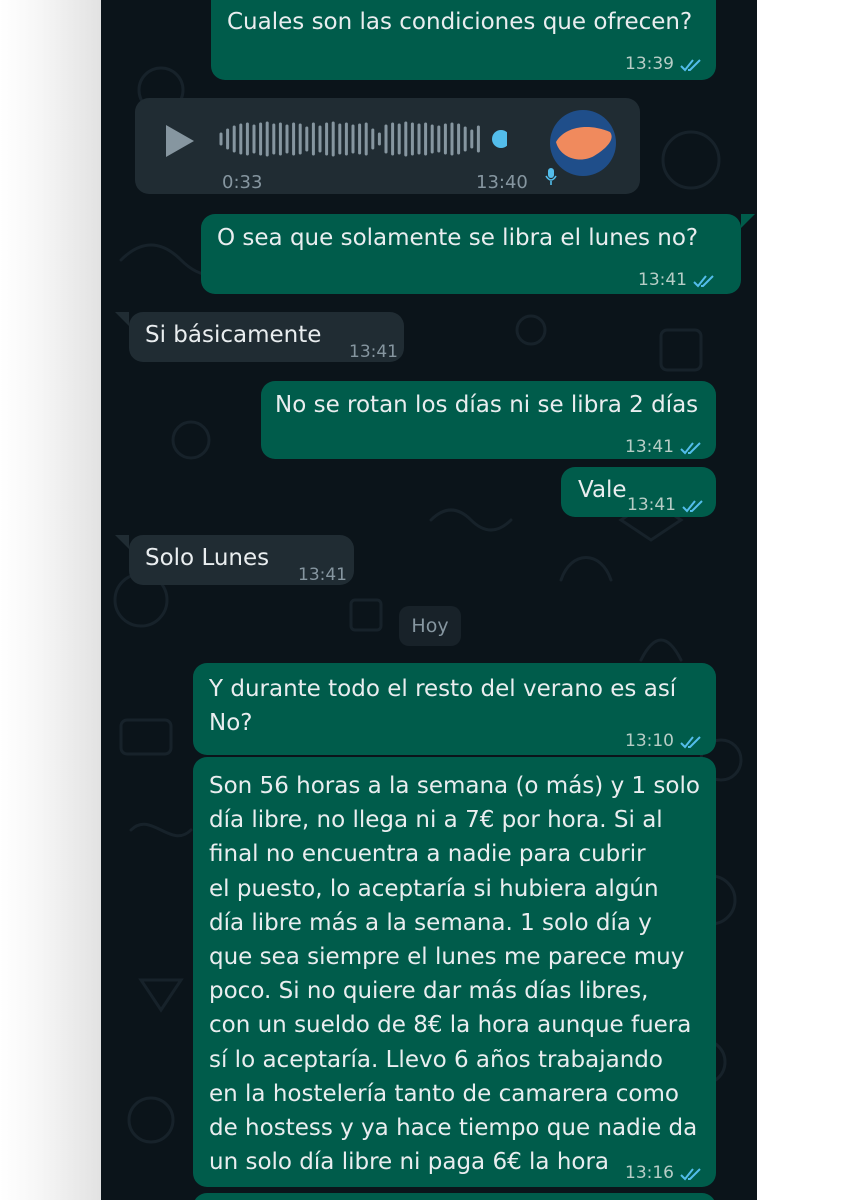 This screenshot has height=1200, width=858. Describe the element at coordinates (434, 888) in the screenshot. I see `message-text-line: el puesto, lo aceptaría si hubiera algún` at that location.